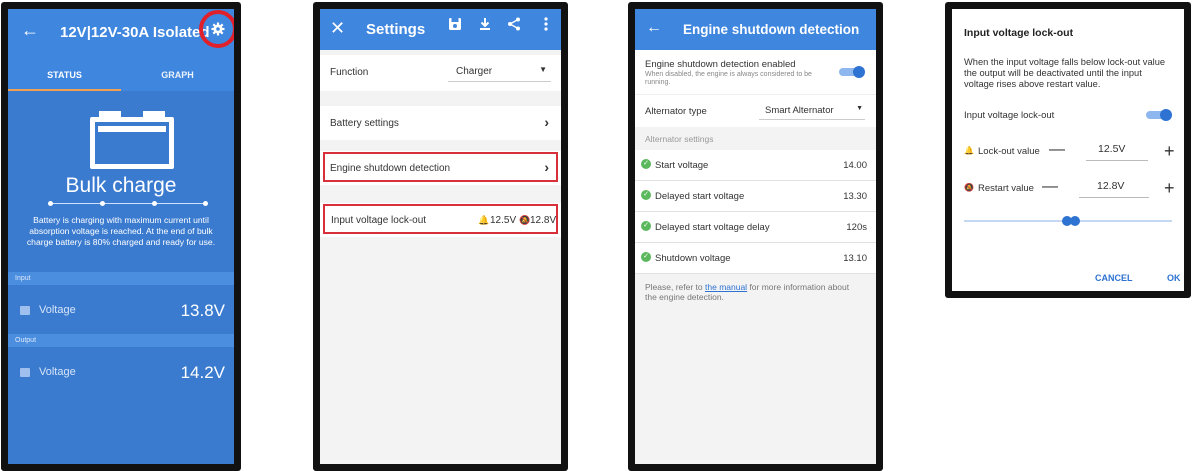 This screenshot has width=1195, height=471. Describe the element at coordinates (712, 227) in the screenshot. I see `setting-label: Delayed start voltage delay` at that location.